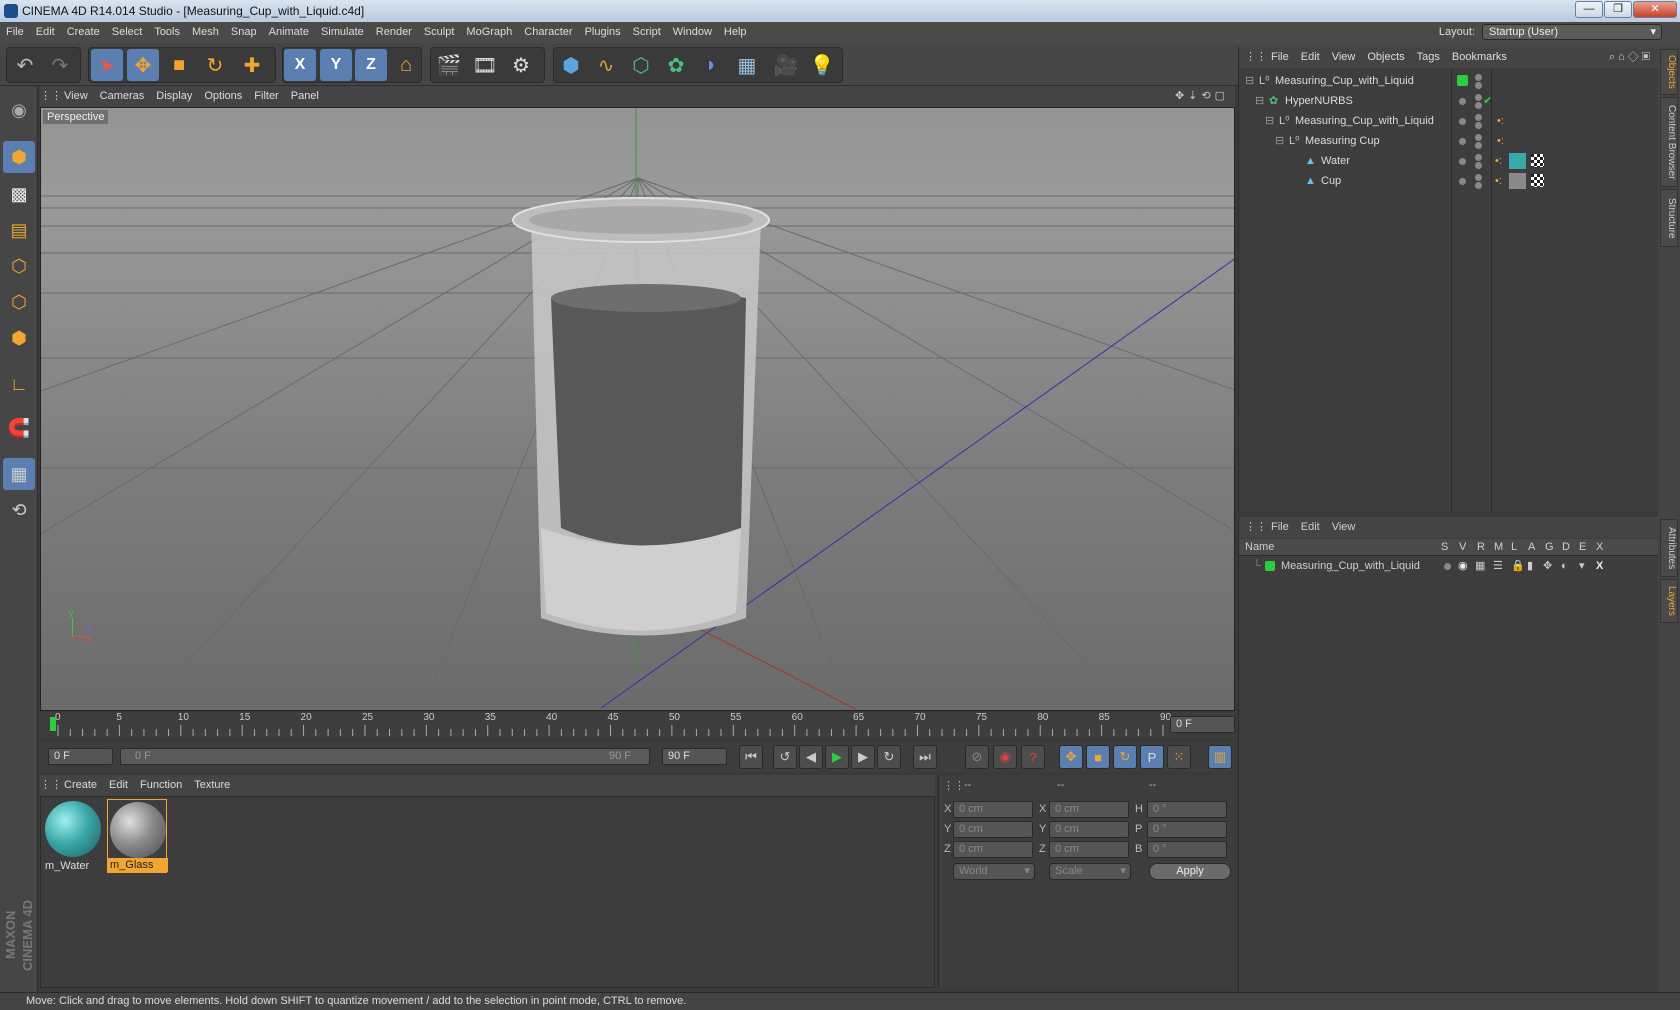 The height and width of the screenshot is (1010, 1680). I want to click on viewport-menu-view: View, so click(76, 96).